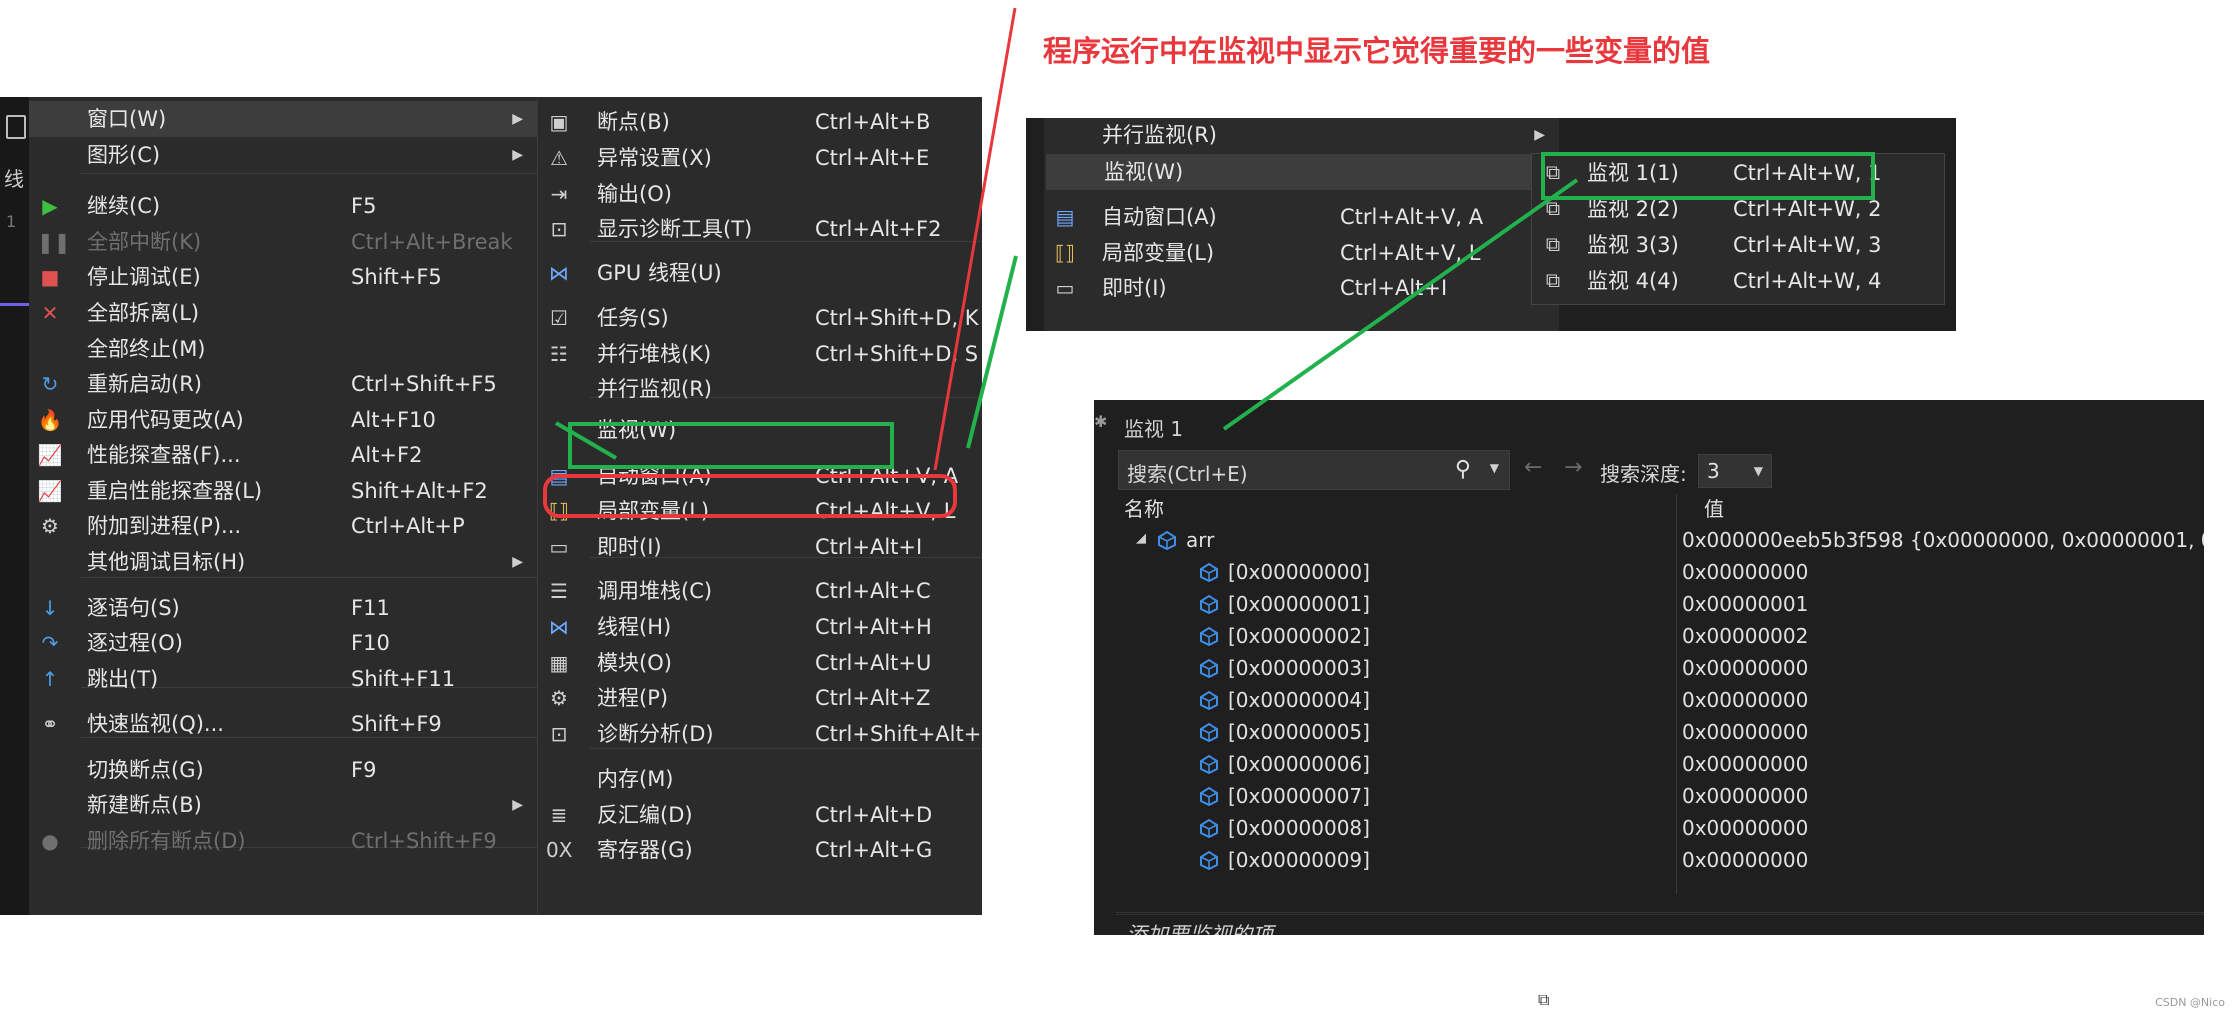 The height and width of the screenshot is (1013, 2233). What do you see at coordinates (586, 440) in the screenshot?
I see `annotation-green-tick` at bounding box center [586, 440].